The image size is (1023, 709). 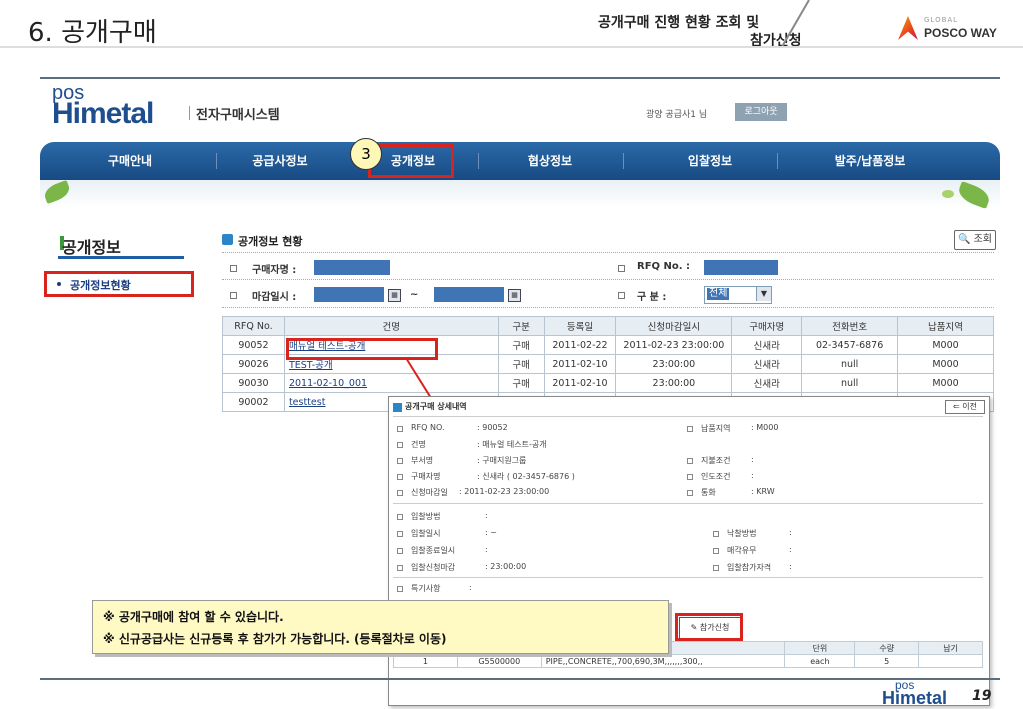 I want to click on bid-qualification-value: :, so click(x=790, y=566).